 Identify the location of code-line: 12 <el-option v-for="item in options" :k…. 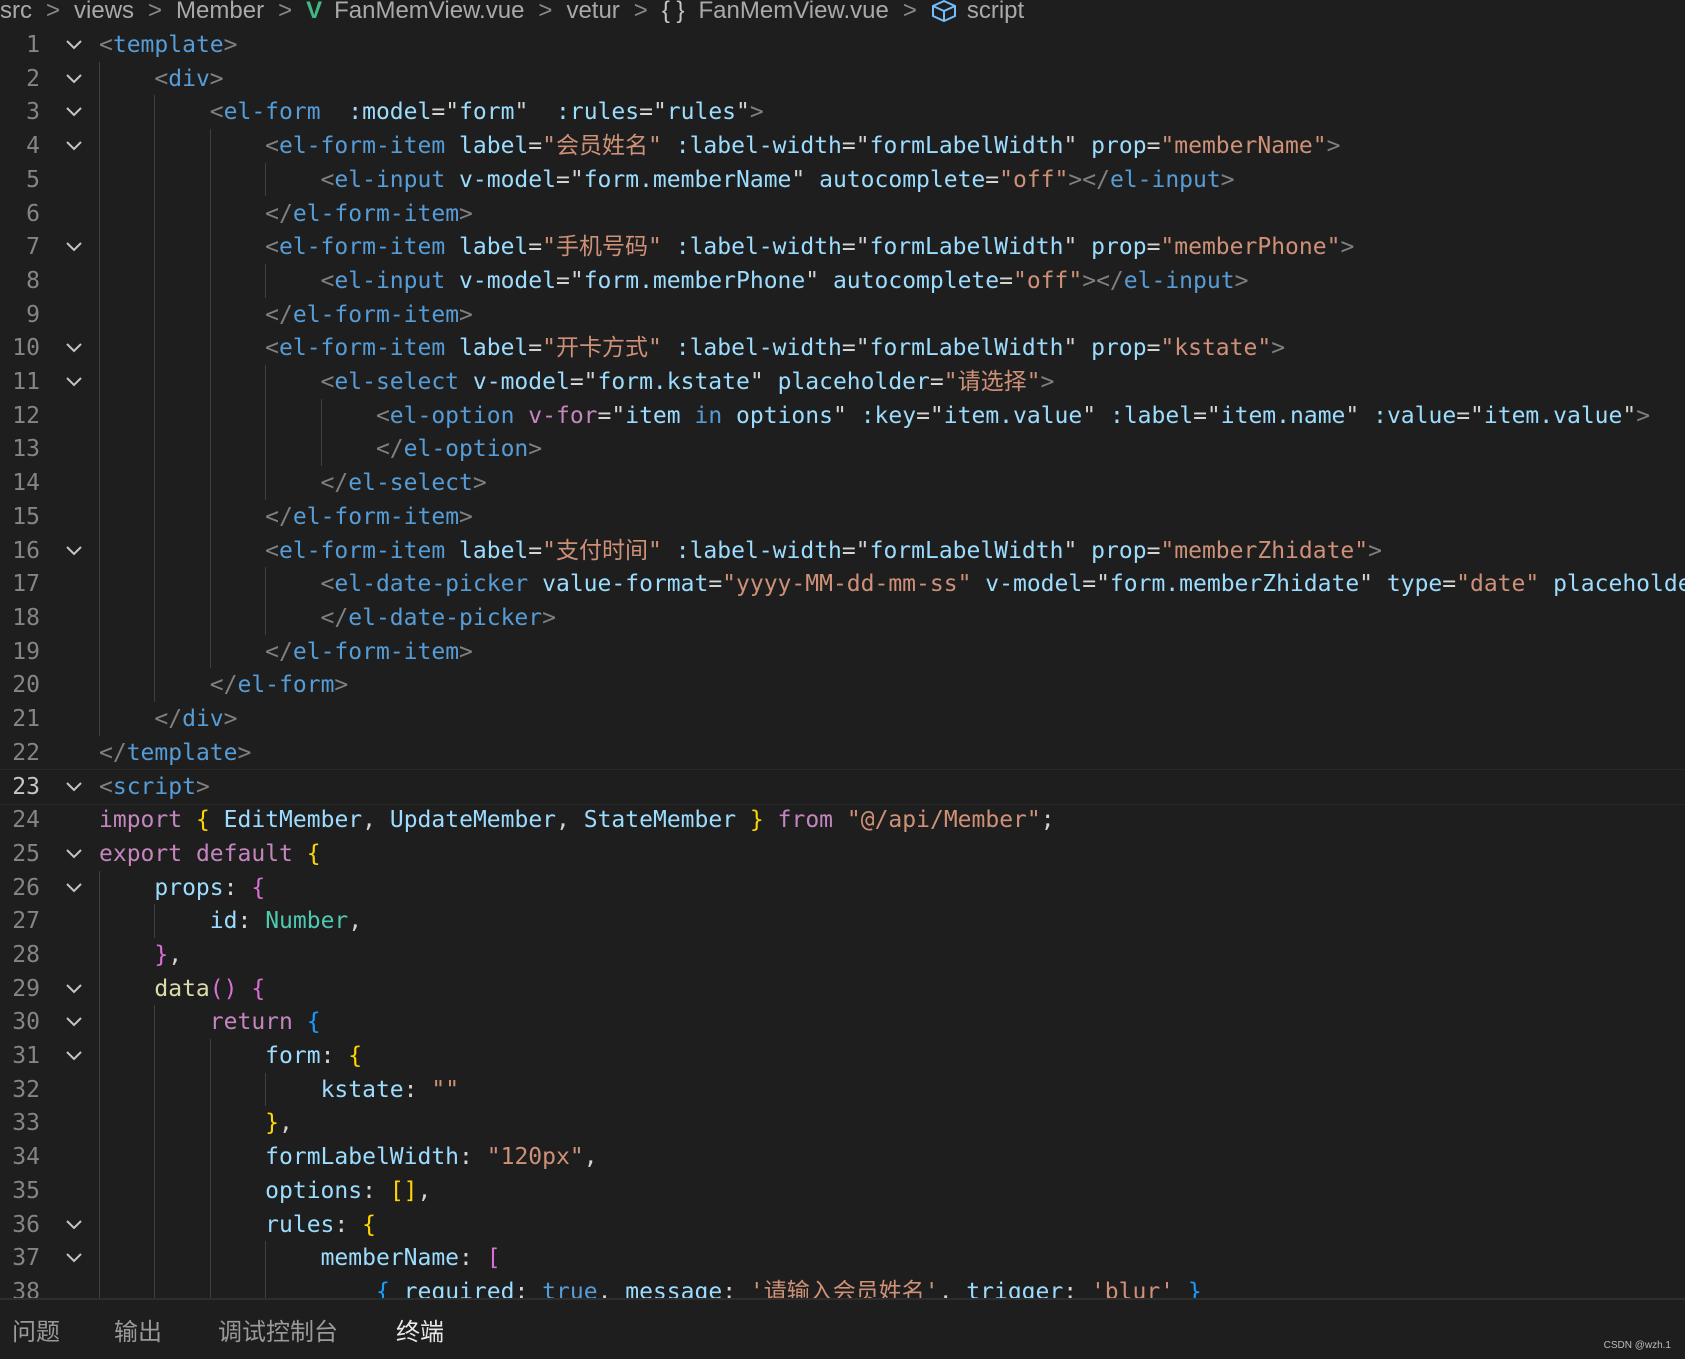
(842, 416).